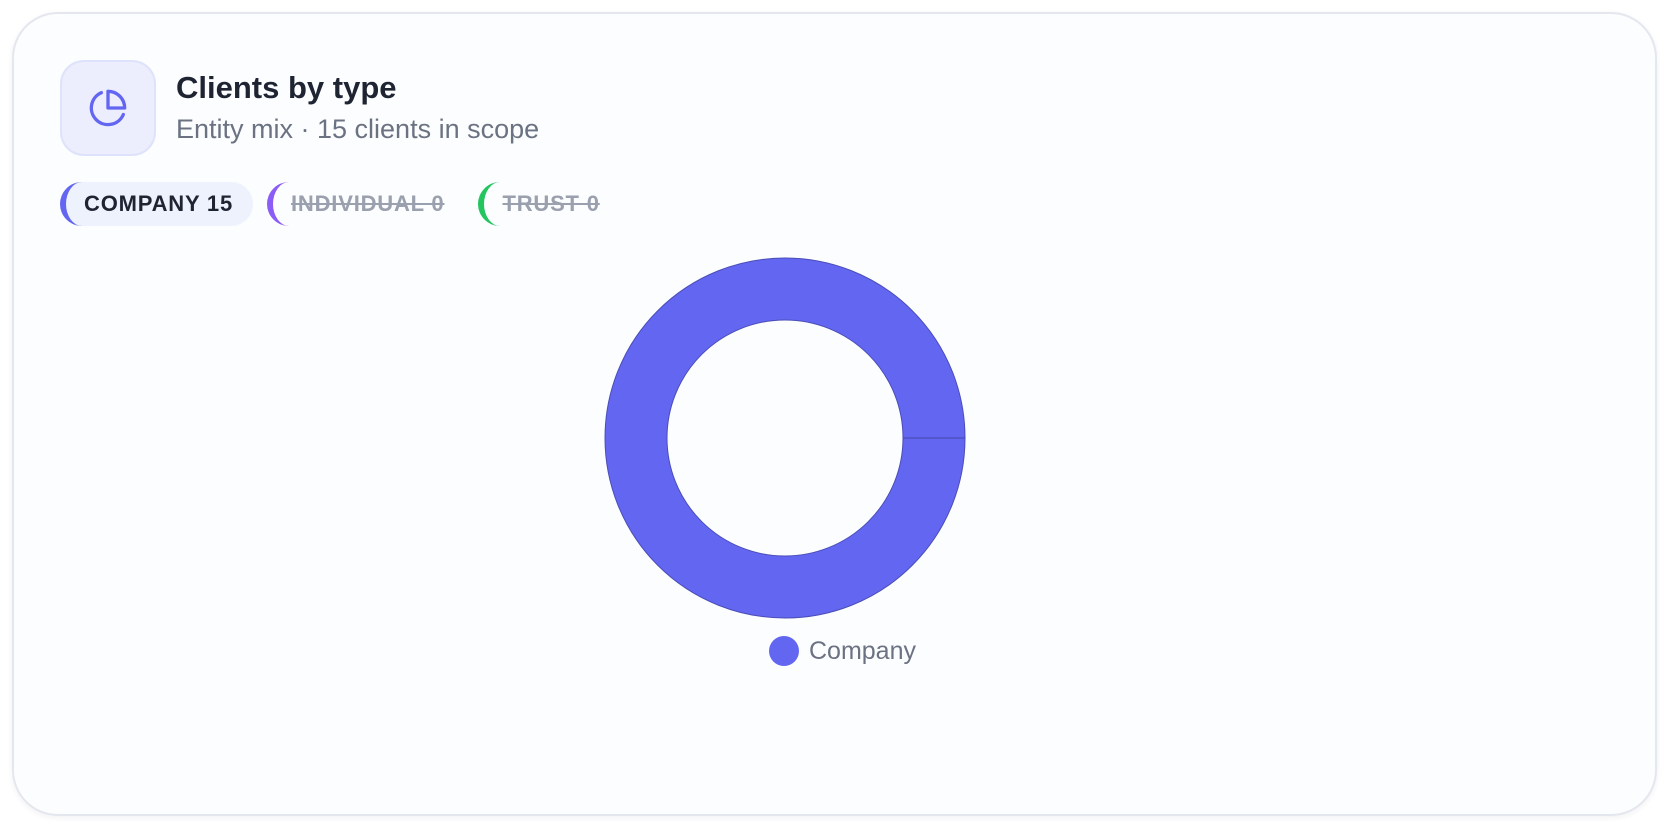 The height and width of the screenshot is (830, 1673). Describe the element at coordinates (785, 438) in the screenshot. I see `donut-chart` at that location.